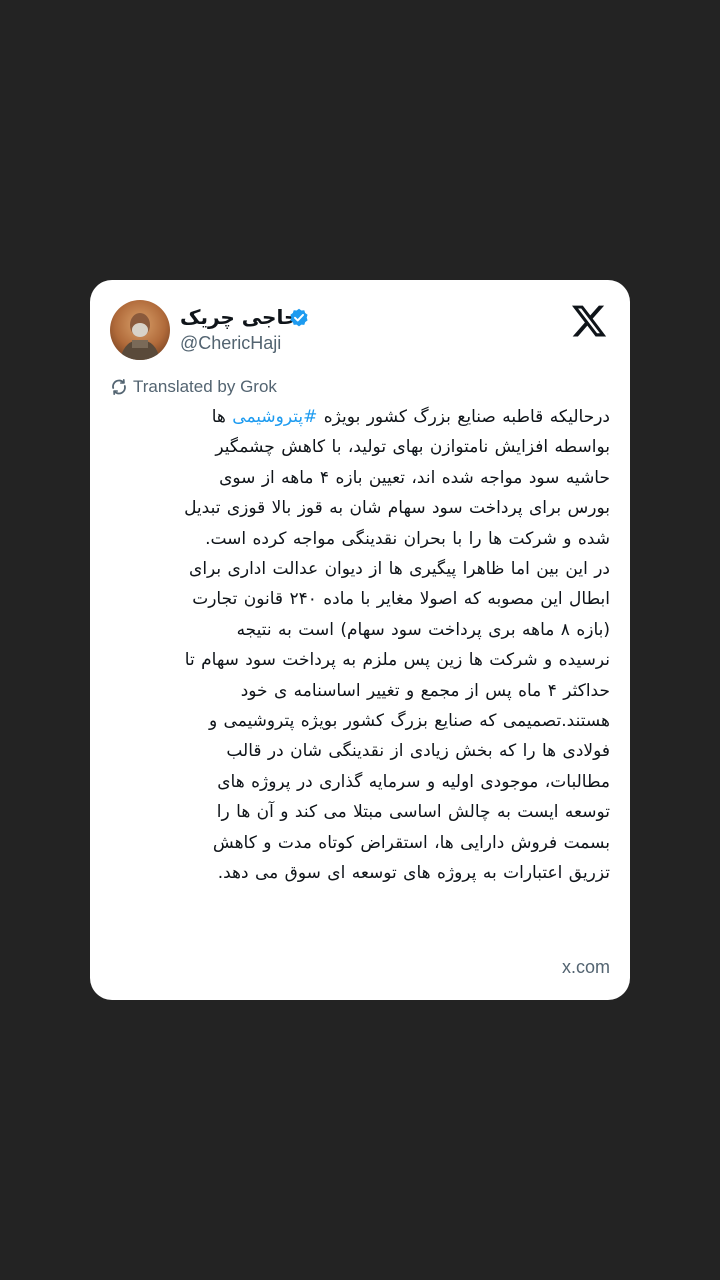 The height and width of the screenshot is (1280, 720). What do you see at coordinates (239, 317) in the screenshot?
I see `display-name: حاجی چریک` at bounding box center [239, 317].